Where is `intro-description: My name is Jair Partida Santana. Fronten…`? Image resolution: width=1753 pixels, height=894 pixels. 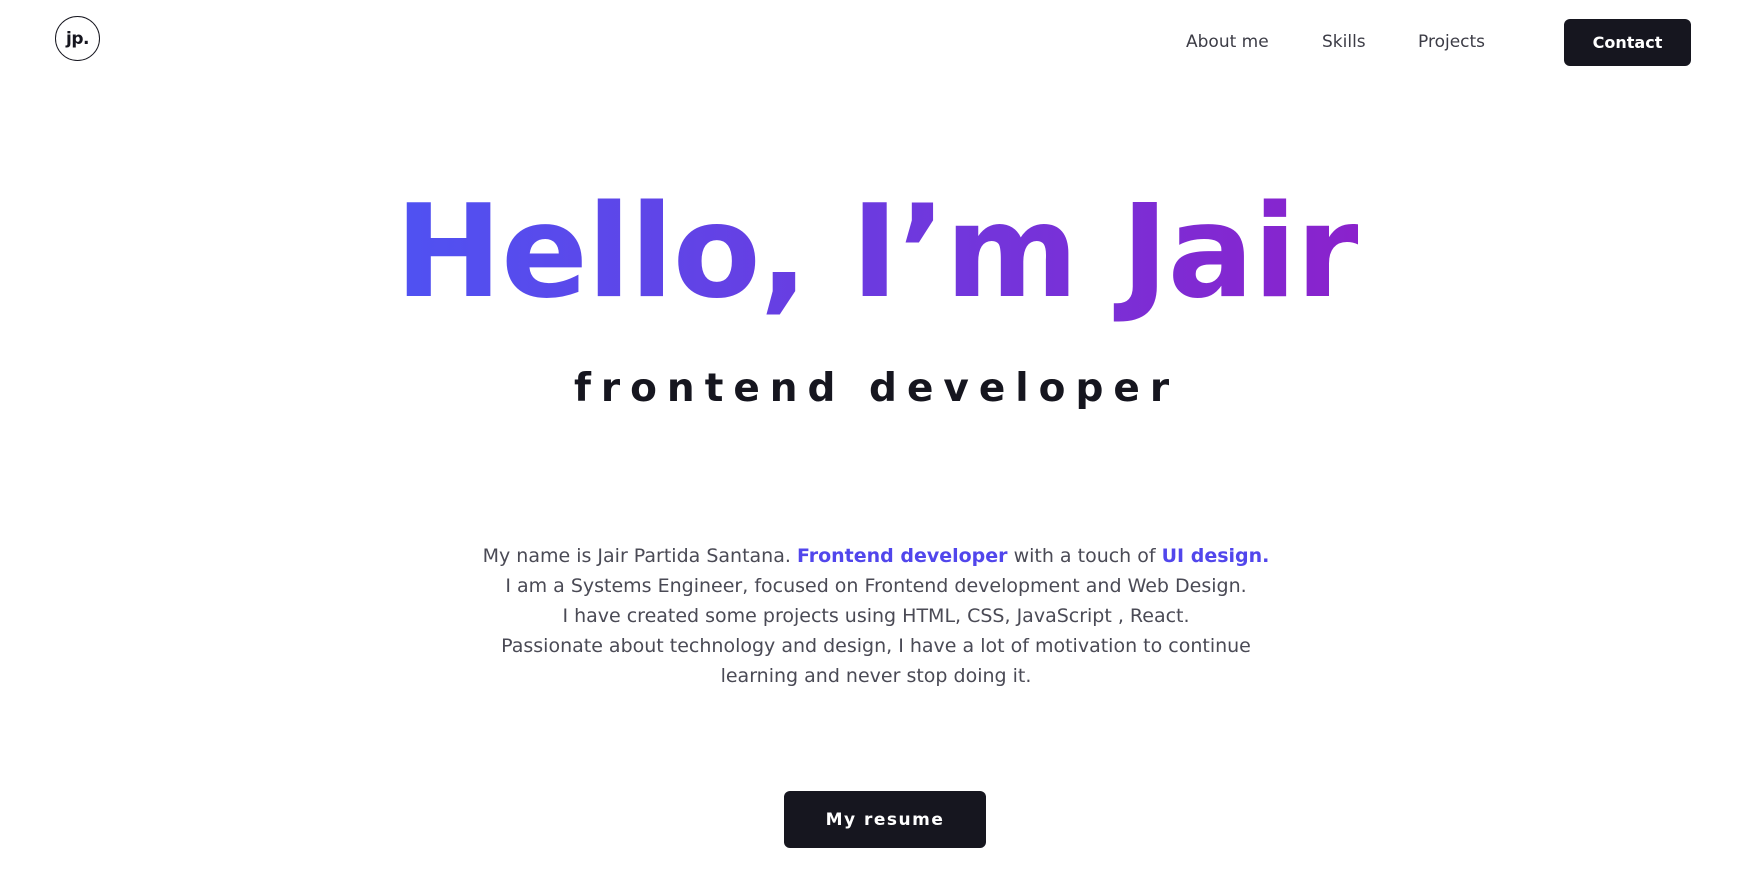
intro-description: My name is Jair Partida Santana. Fronten… is located at coordinates (876, 616).